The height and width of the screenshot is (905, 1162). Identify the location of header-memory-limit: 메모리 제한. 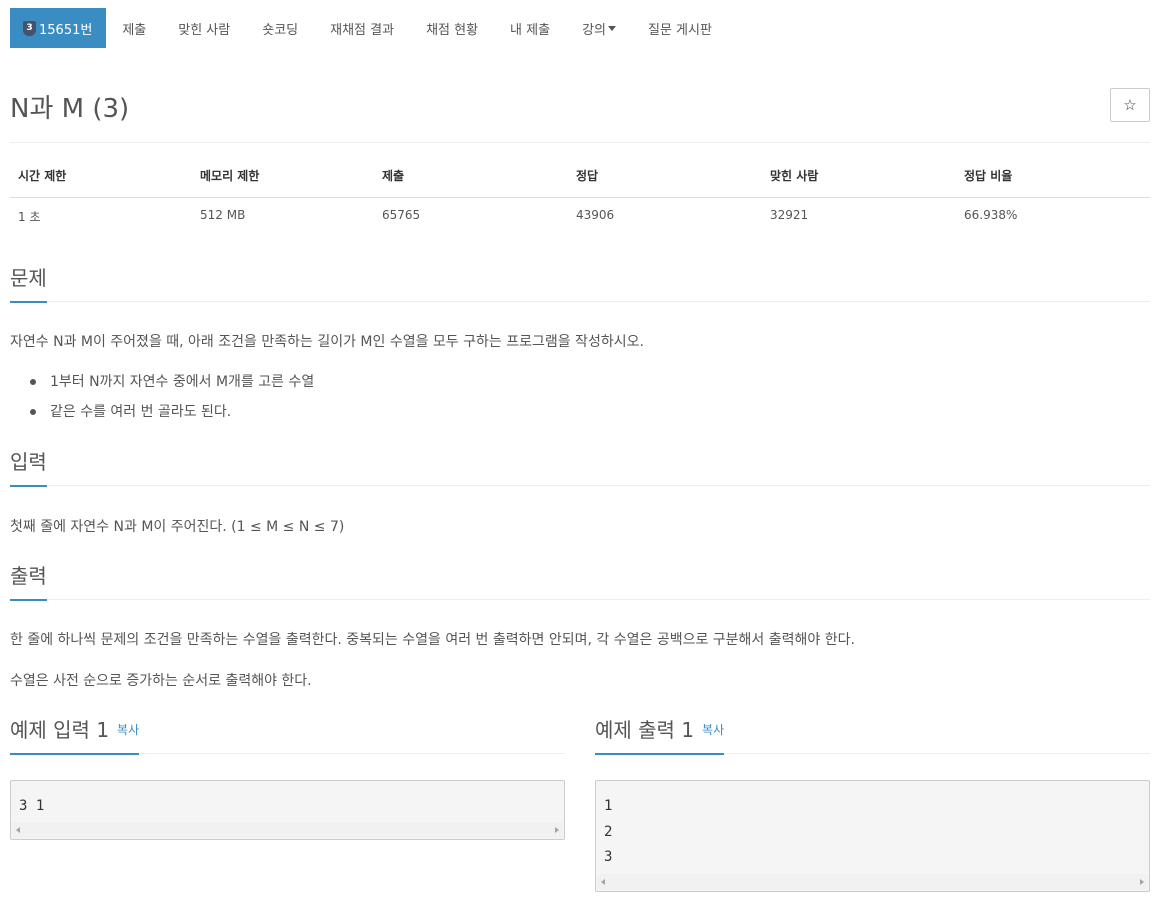
(283, 180).